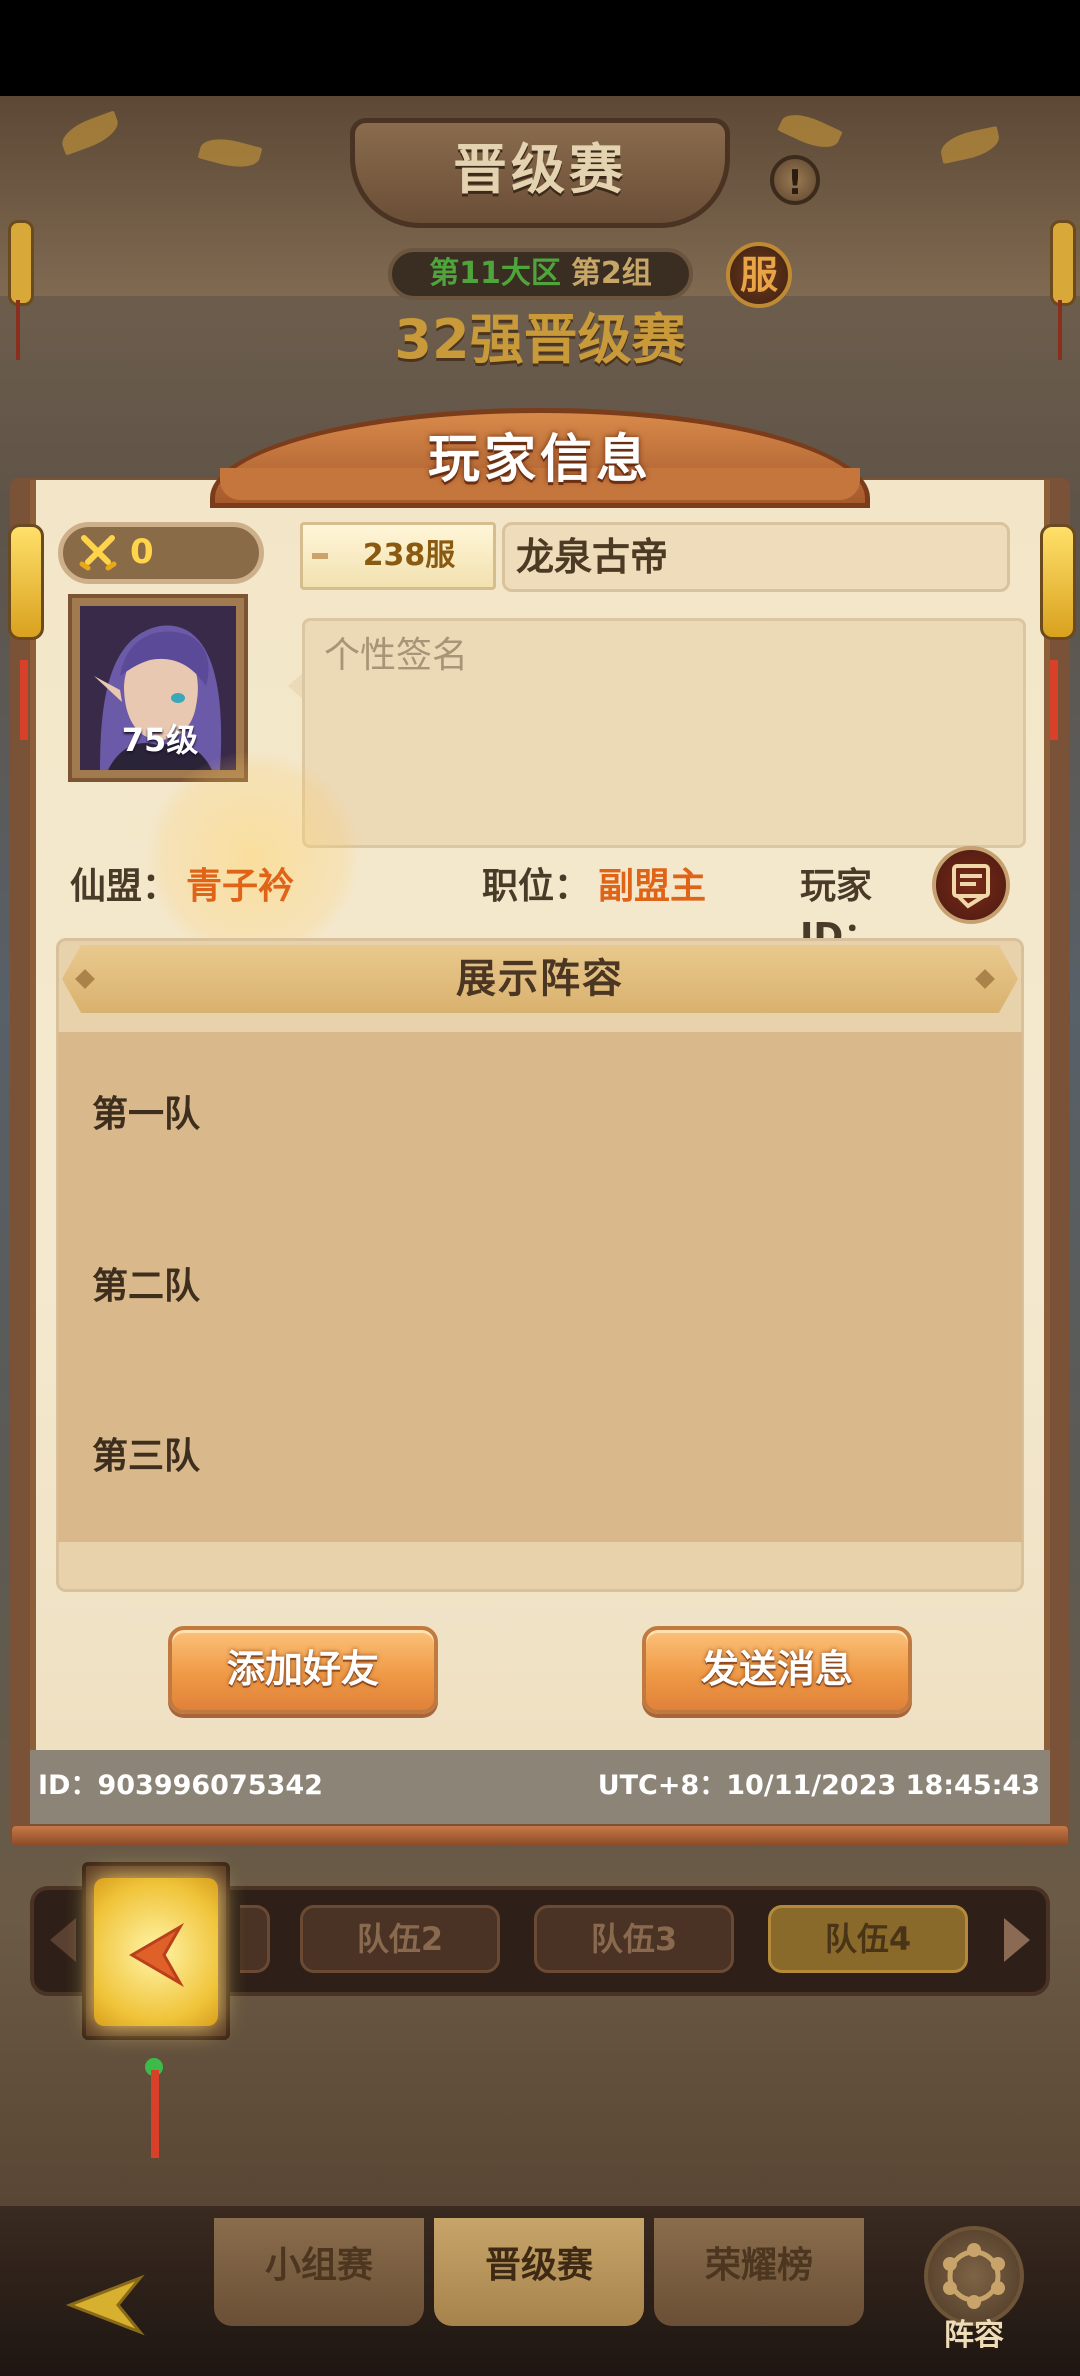  What do you see at coordinates (495, 273) in the screenshot?
I see `region-zone: 第11大区` at bounding box center [495, 273].